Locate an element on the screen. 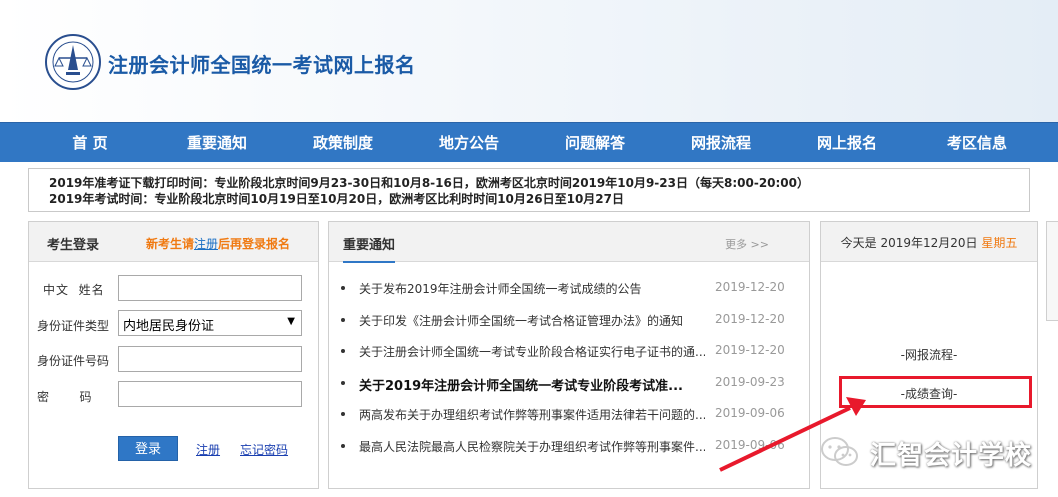  watermark-text: 汇智会计学校 is located at coordinates (951, 456).